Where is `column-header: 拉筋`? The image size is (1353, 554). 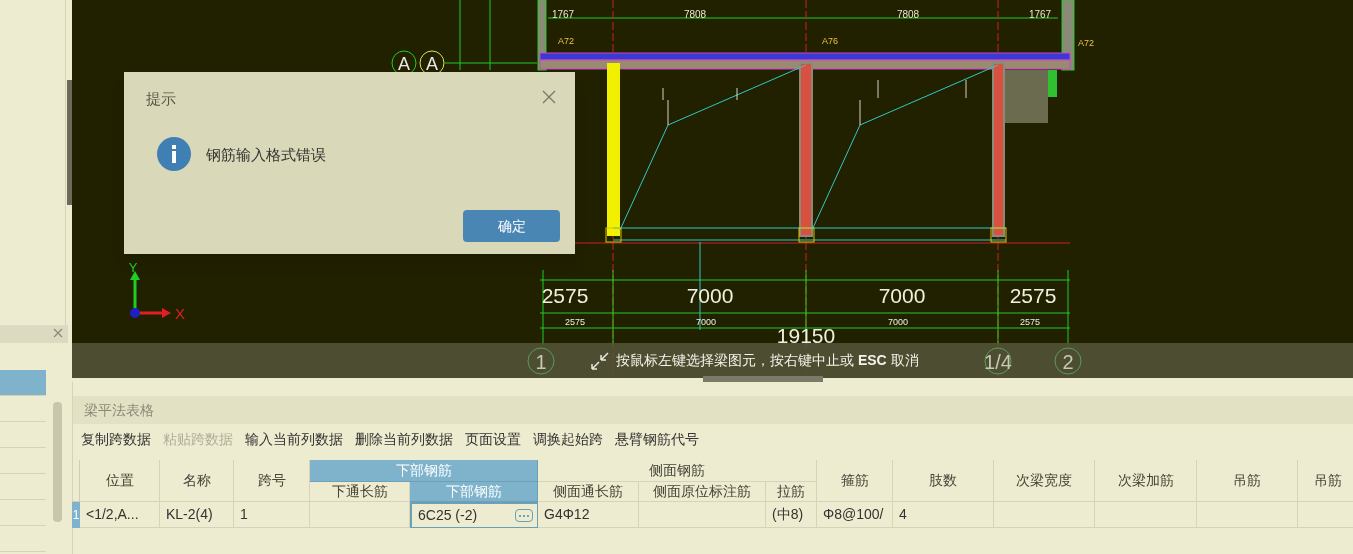 column-header: 拉筋 is located at coordinates (791, 492).